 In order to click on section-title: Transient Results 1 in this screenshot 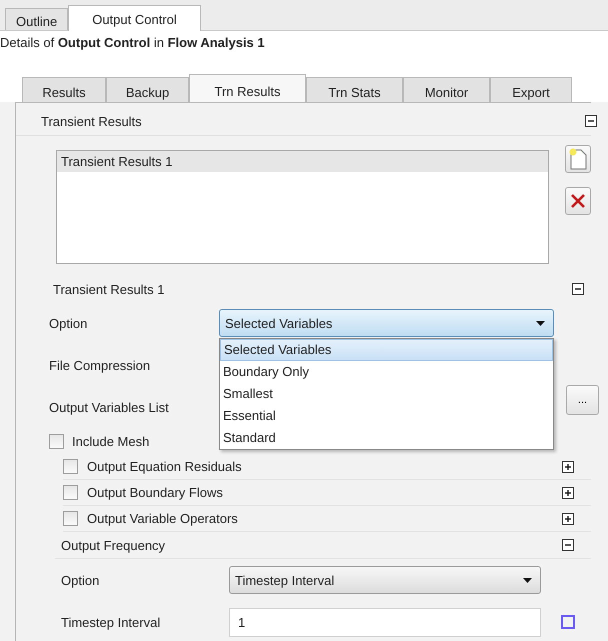, I will do `click(109, 289)`.